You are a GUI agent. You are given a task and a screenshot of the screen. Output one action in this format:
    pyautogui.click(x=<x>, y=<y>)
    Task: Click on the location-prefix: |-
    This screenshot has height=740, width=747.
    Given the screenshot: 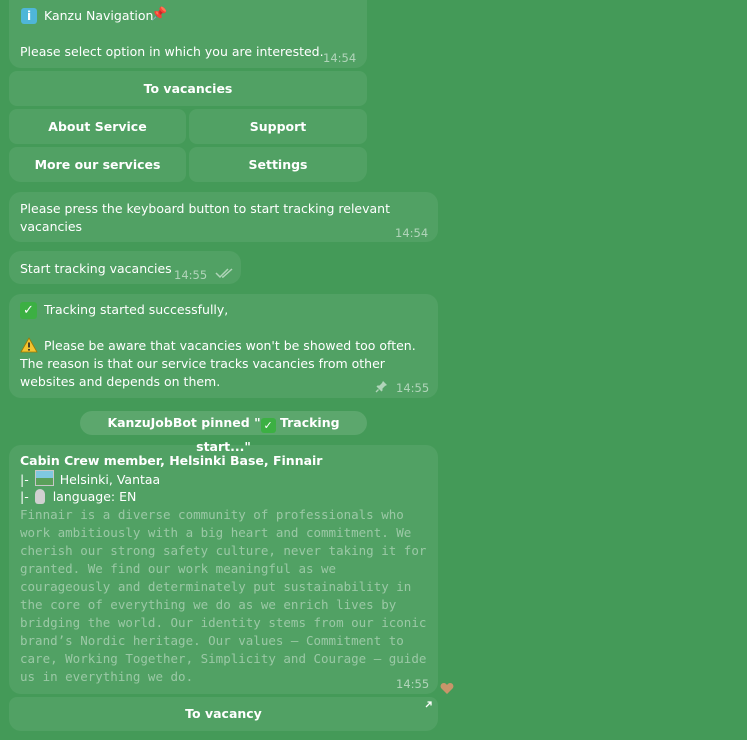 What is the action you would take?
    pyautogui.click(x=24, y=479)
    